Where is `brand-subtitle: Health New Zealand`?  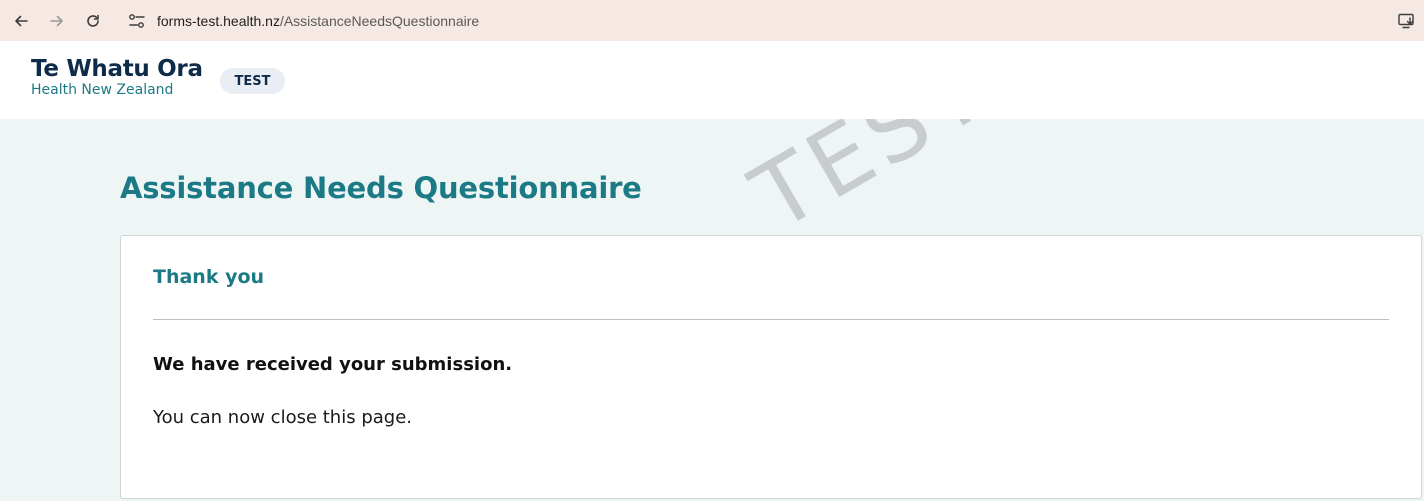
brand-subtitle: Health New Zealand is located at coordinates (102, 90).